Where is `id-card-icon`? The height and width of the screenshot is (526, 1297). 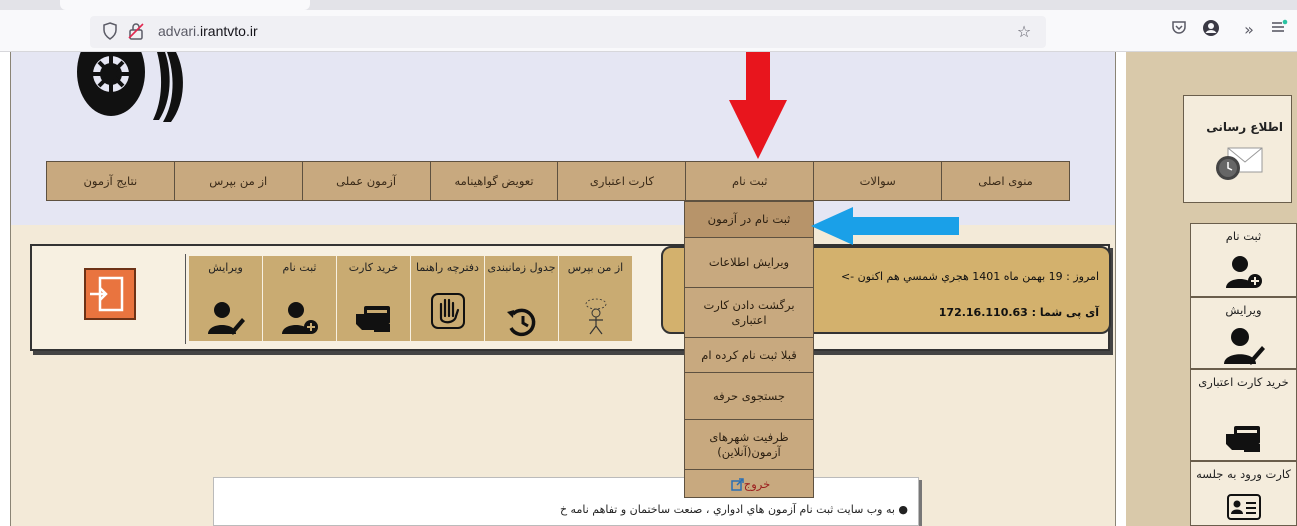 id-card-icon is located at coordinates (1243, 507).